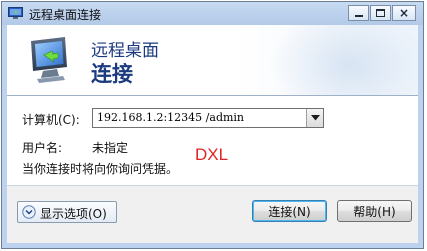 This screenshot has height=251, width=427. I want to click on window-title: 远程桌面连接, so click(65, 15).